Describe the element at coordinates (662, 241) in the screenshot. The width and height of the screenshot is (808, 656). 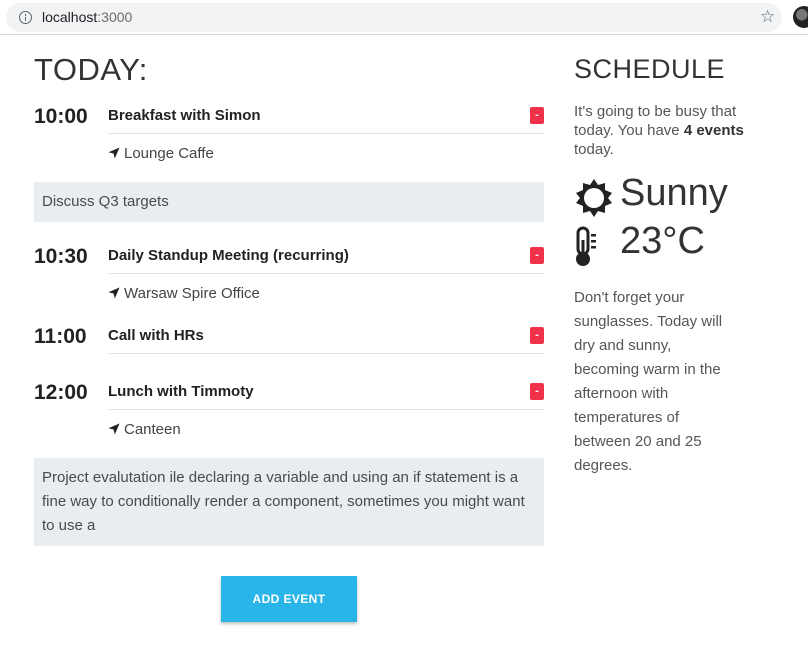
I see `temperature-label: 23°C` at that location.